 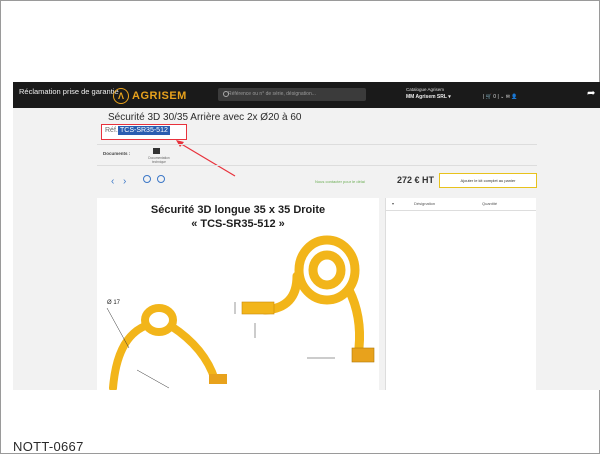 What do you see at coordinates (69, 91) in the screenshot?
I see `video-title: Réclamation prise de garantie` at bounding box center [69, 91].